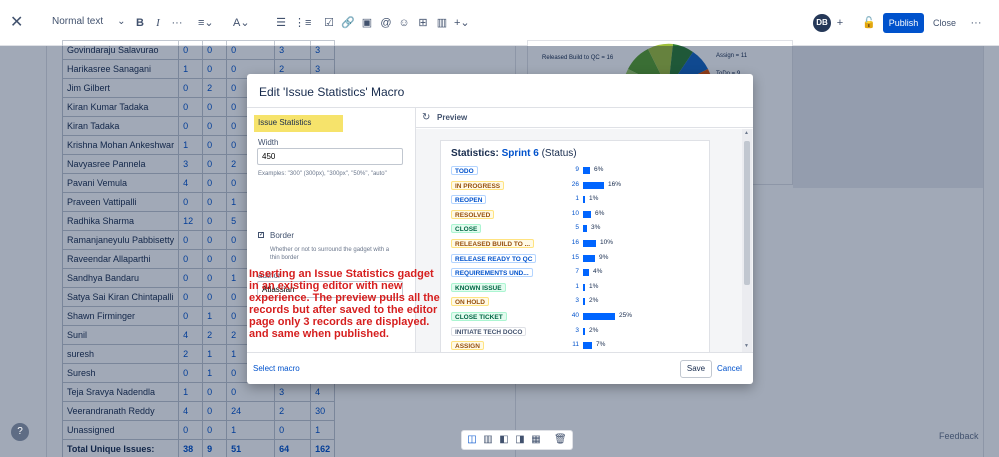 This screenshot has width=999, height=457. I want to click on status-lozenge: REOPEN, so click(469, 200).